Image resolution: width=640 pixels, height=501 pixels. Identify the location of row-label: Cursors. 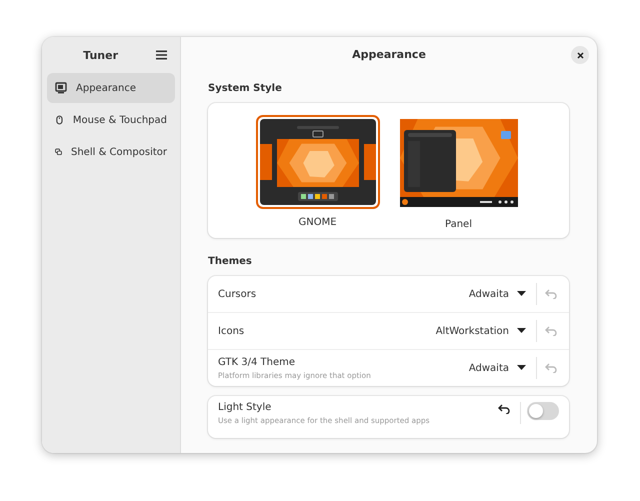
(238, 294).